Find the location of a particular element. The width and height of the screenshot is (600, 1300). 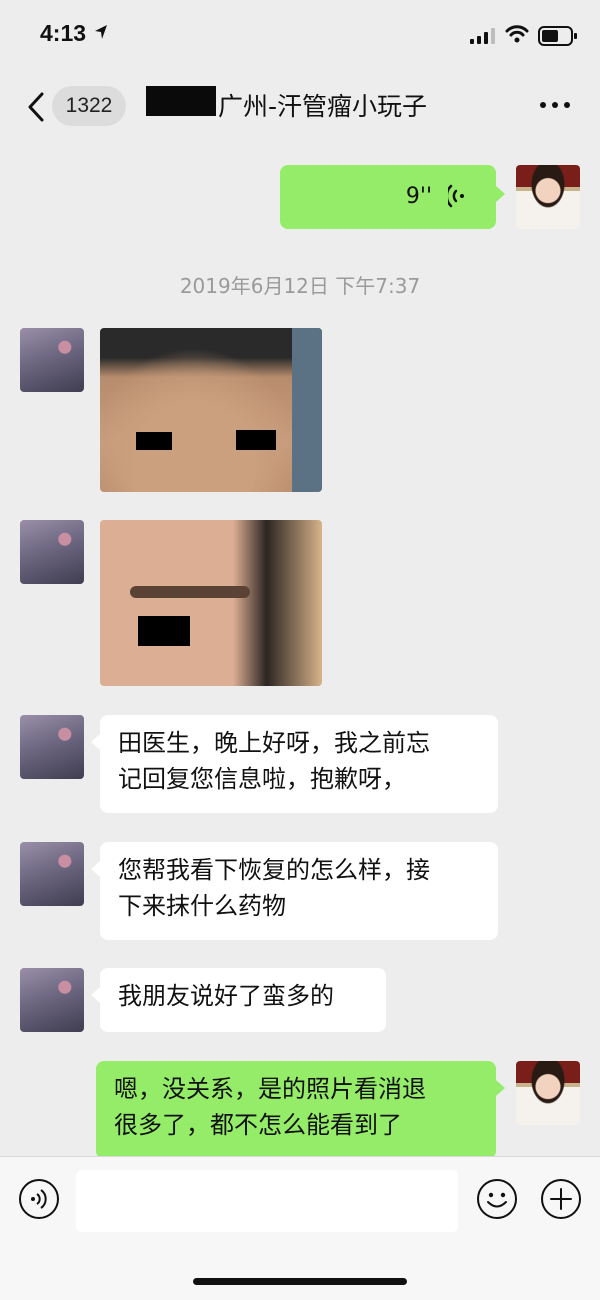

emoji-button is located at coordinates (497, 1199).